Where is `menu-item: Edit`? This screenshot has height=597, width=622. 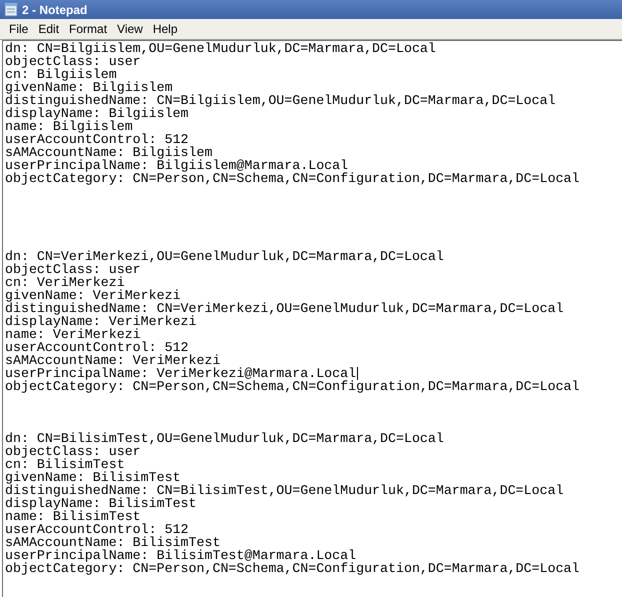 menu-item: Edit is located at coordinates (48, 29).